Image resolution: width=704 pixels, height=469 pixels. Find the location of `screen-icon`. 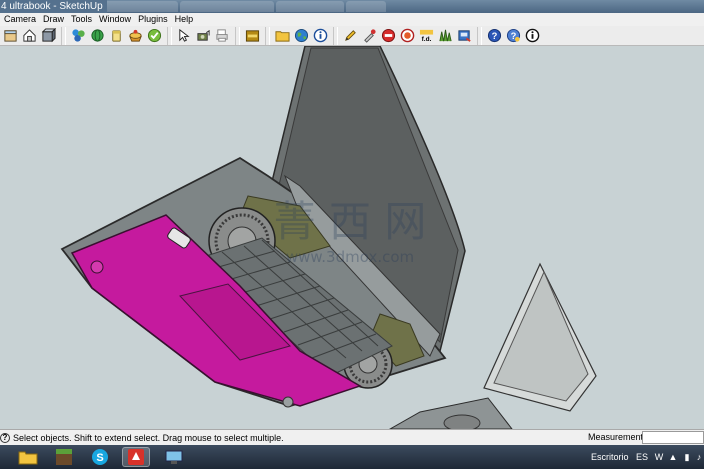

screen-icon is located at coordinates (174, 457).